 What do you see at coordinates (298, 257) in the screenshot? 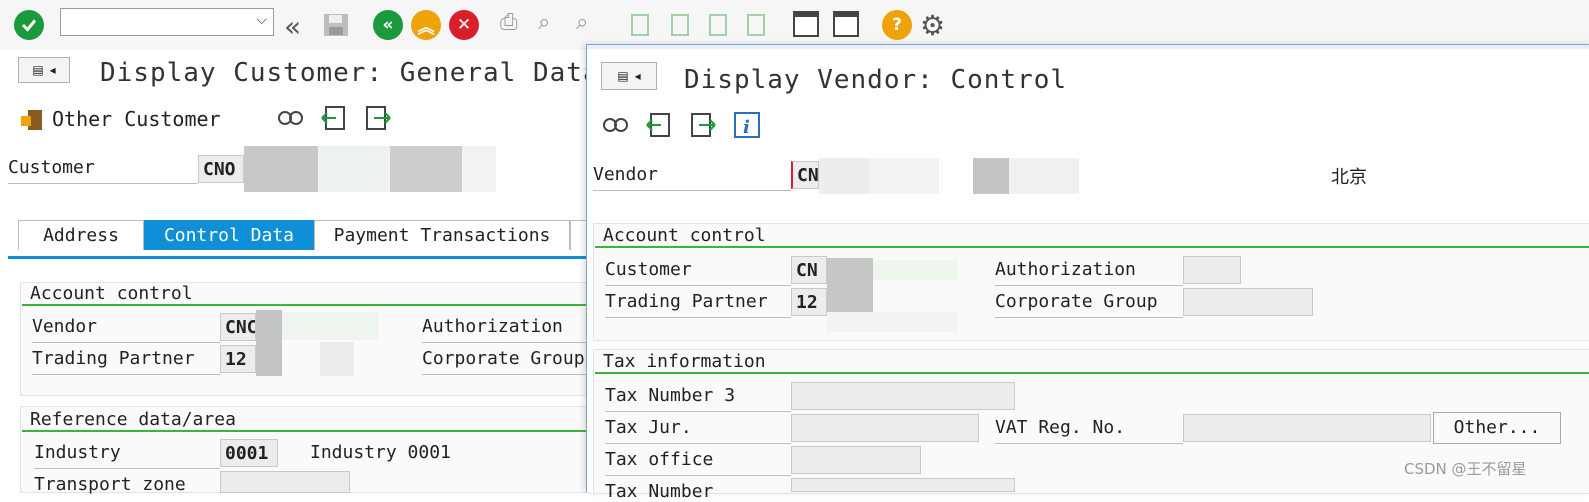
I see `tab-strip-underline` at bounding box center [298, 257].